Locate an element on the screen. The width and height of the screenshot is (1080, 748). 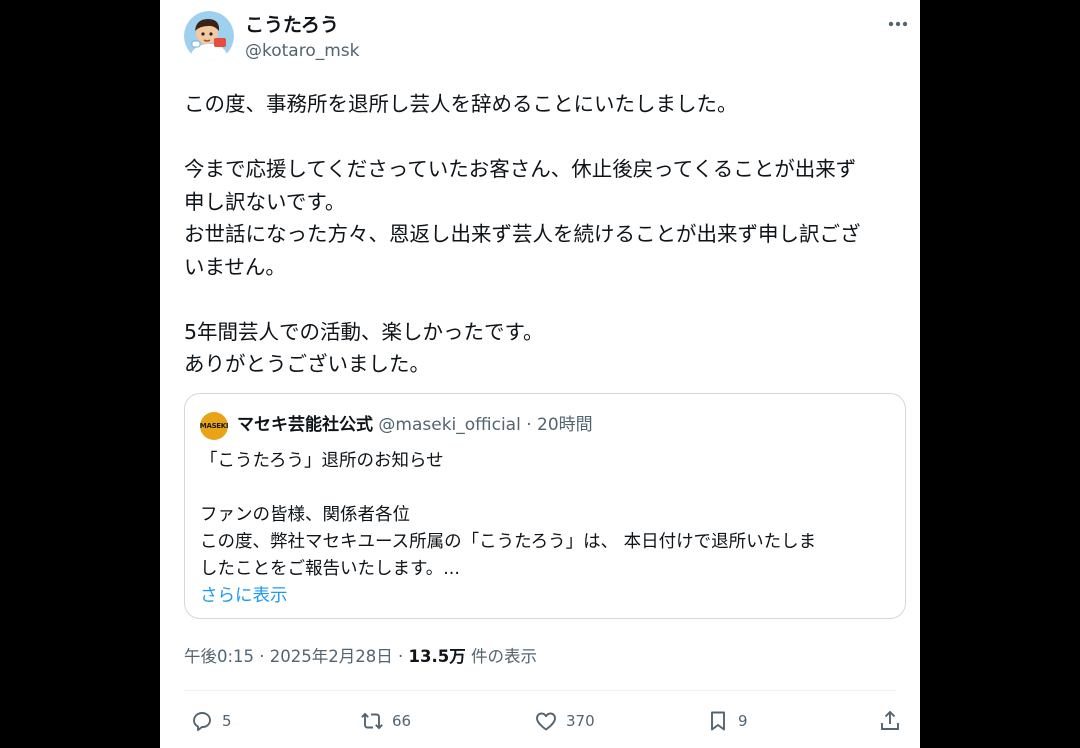
share-button is located at coordinates (890, 721).